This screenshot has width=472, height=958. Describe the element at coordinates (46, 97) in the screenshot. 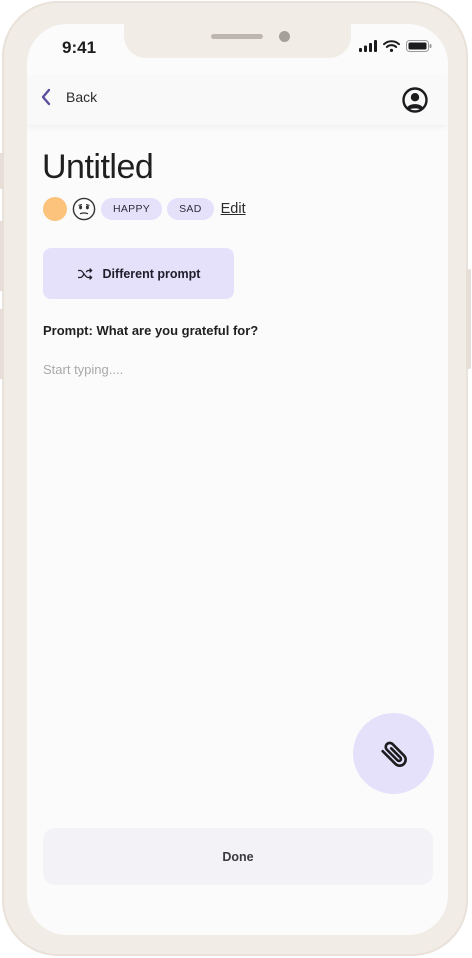

I see `chevron-left-icon` at that location.